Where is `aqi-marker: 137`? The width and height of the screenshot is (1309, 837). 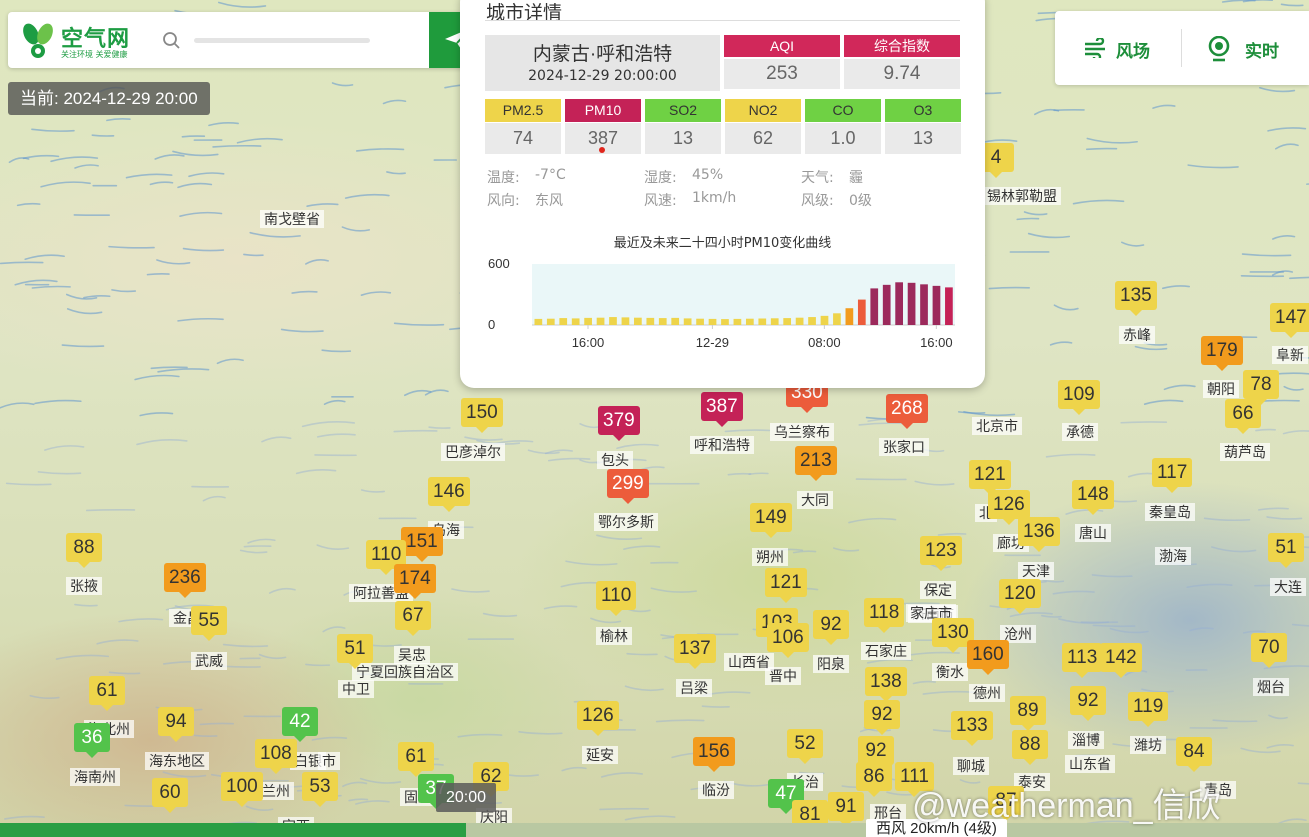
aqi-marker: 137 is located at coordinates (695, 651).